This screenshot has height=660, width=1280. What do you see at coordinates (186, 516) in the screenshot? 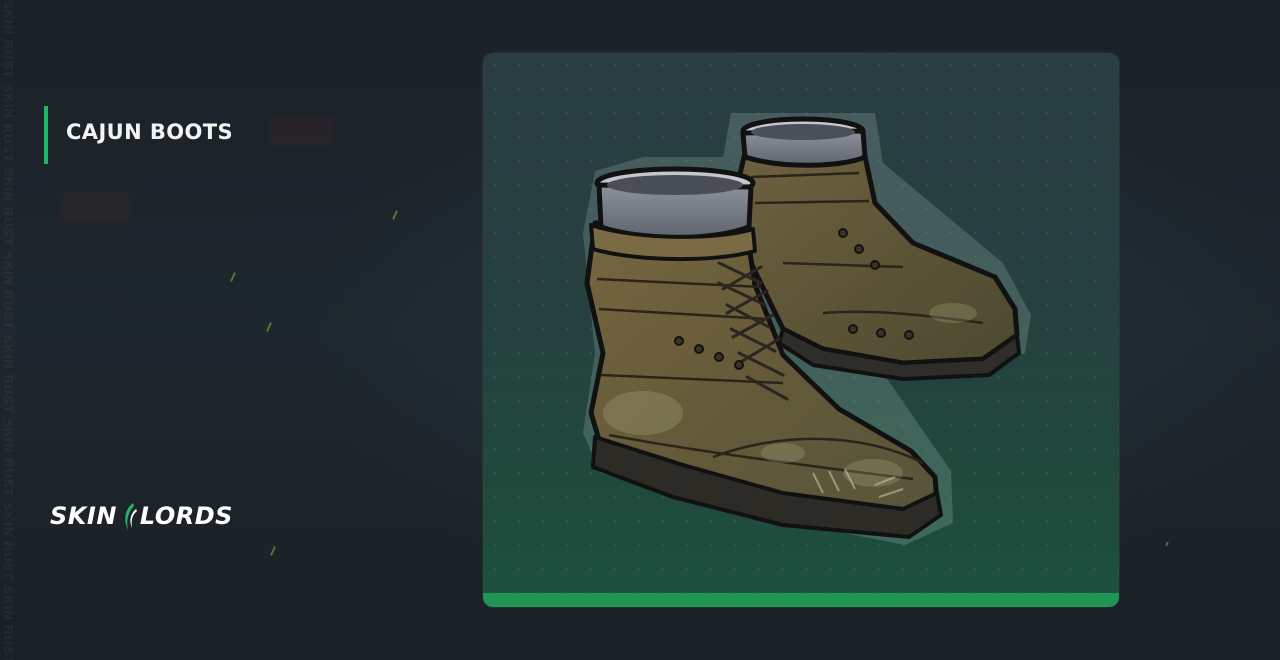
I see `logo-text-lords: LORDS` at bounding box center [186, 516].